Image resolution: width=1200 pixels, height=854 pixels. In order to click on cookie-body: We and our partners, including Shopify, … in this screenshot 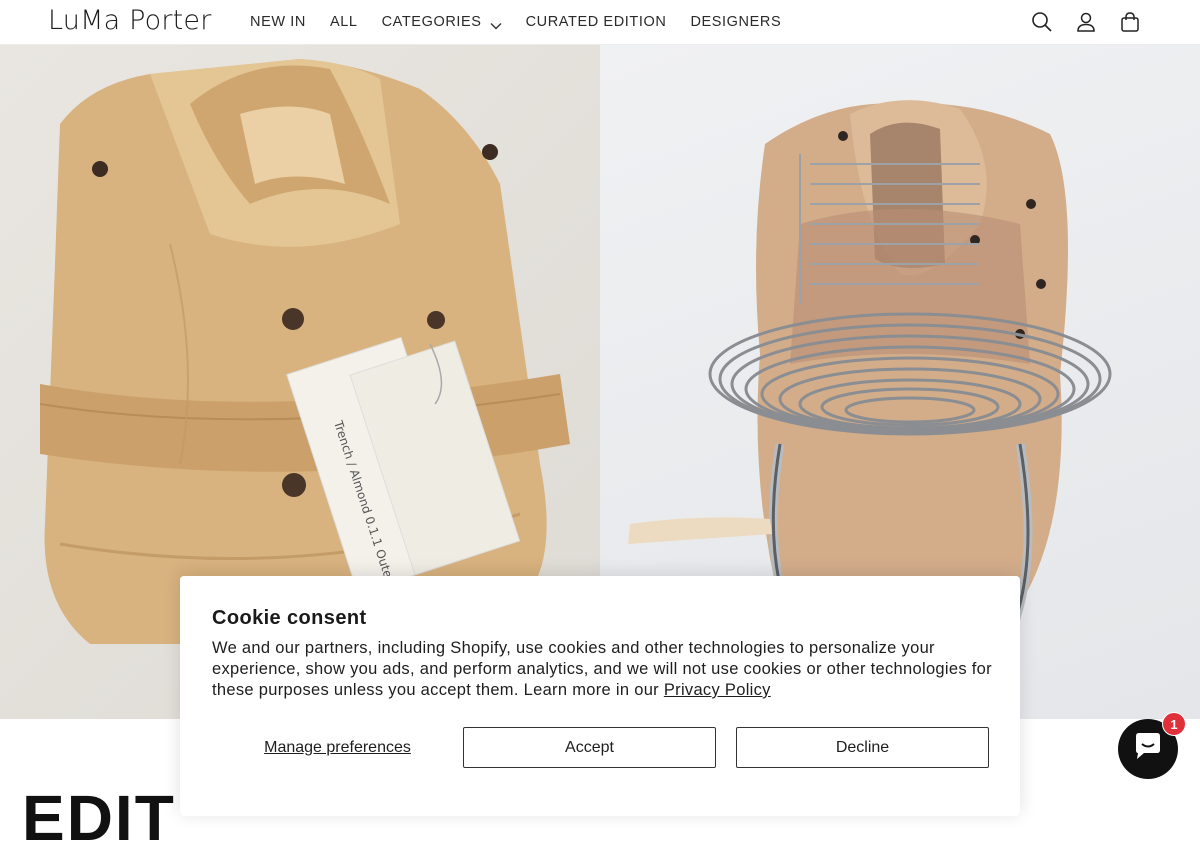, I will do `click(602, 669)`.